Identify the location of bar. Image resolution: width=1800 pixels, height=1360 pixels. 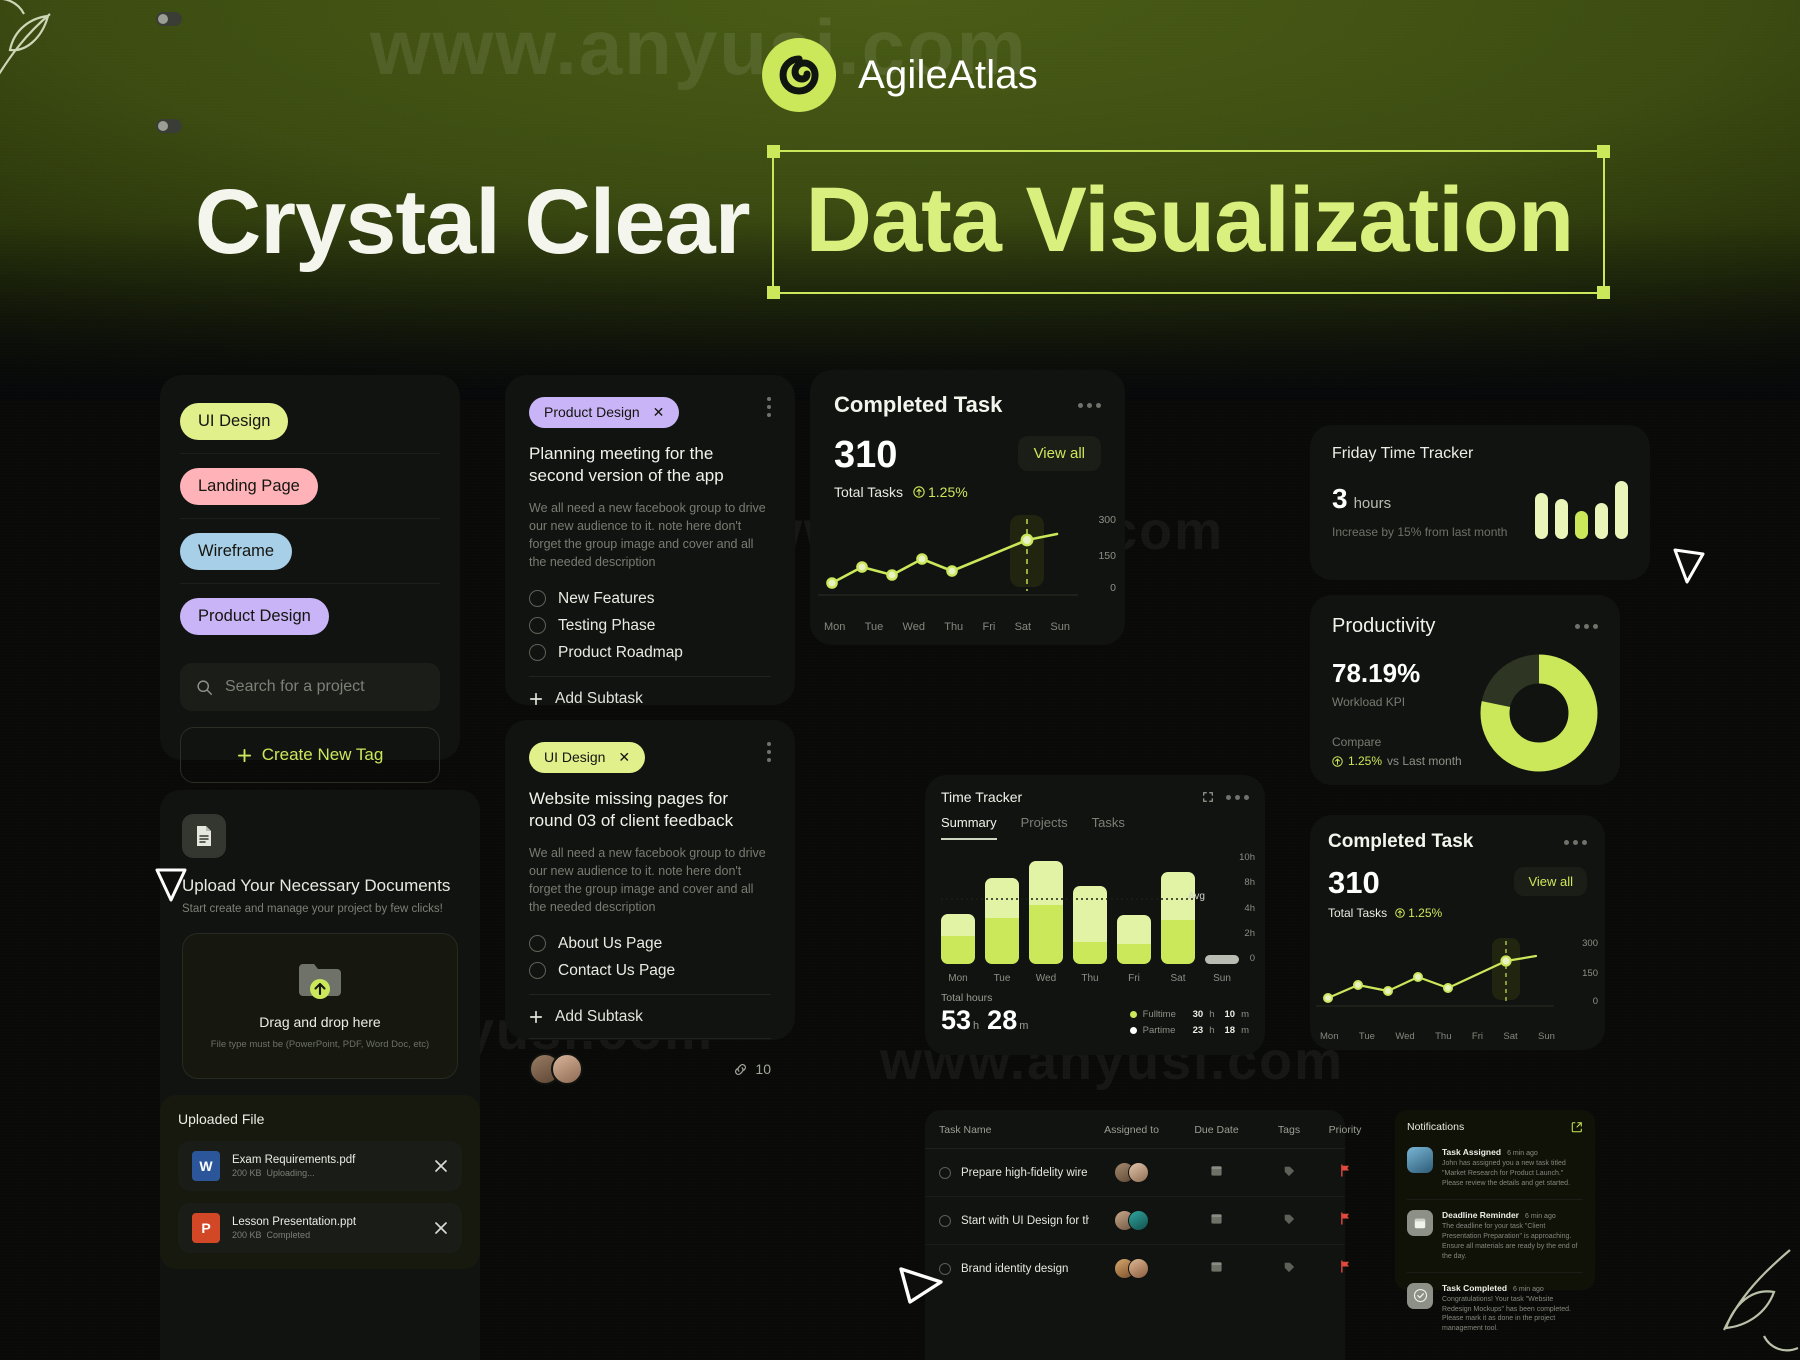
(1621, 510).